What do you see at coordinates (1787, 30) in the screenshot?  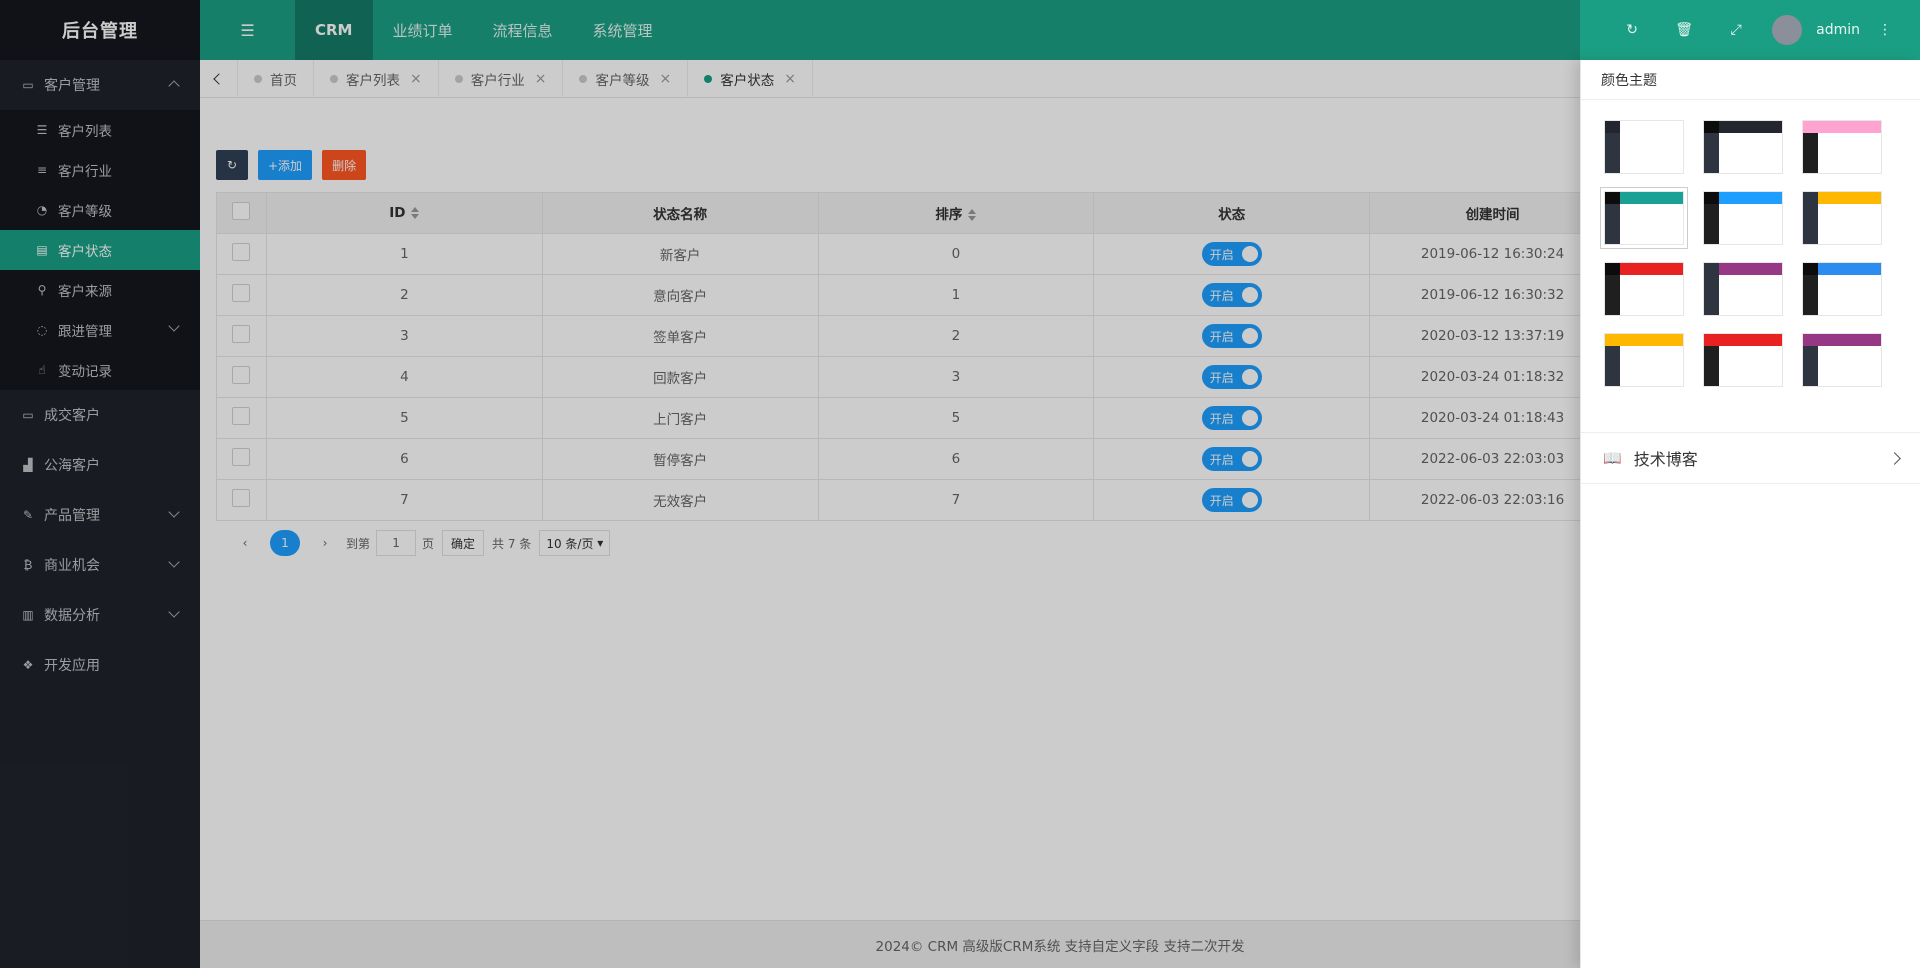 I see `avatar` at bounding box center [1787, 30].